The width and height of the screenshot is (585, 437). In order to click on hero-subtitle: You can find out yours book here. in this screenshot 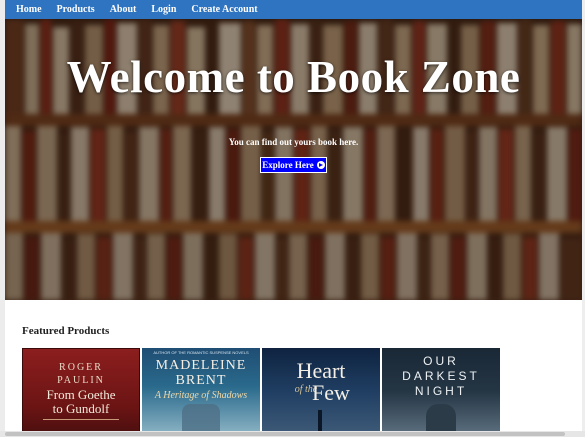, I will do `click(293, 142)`.